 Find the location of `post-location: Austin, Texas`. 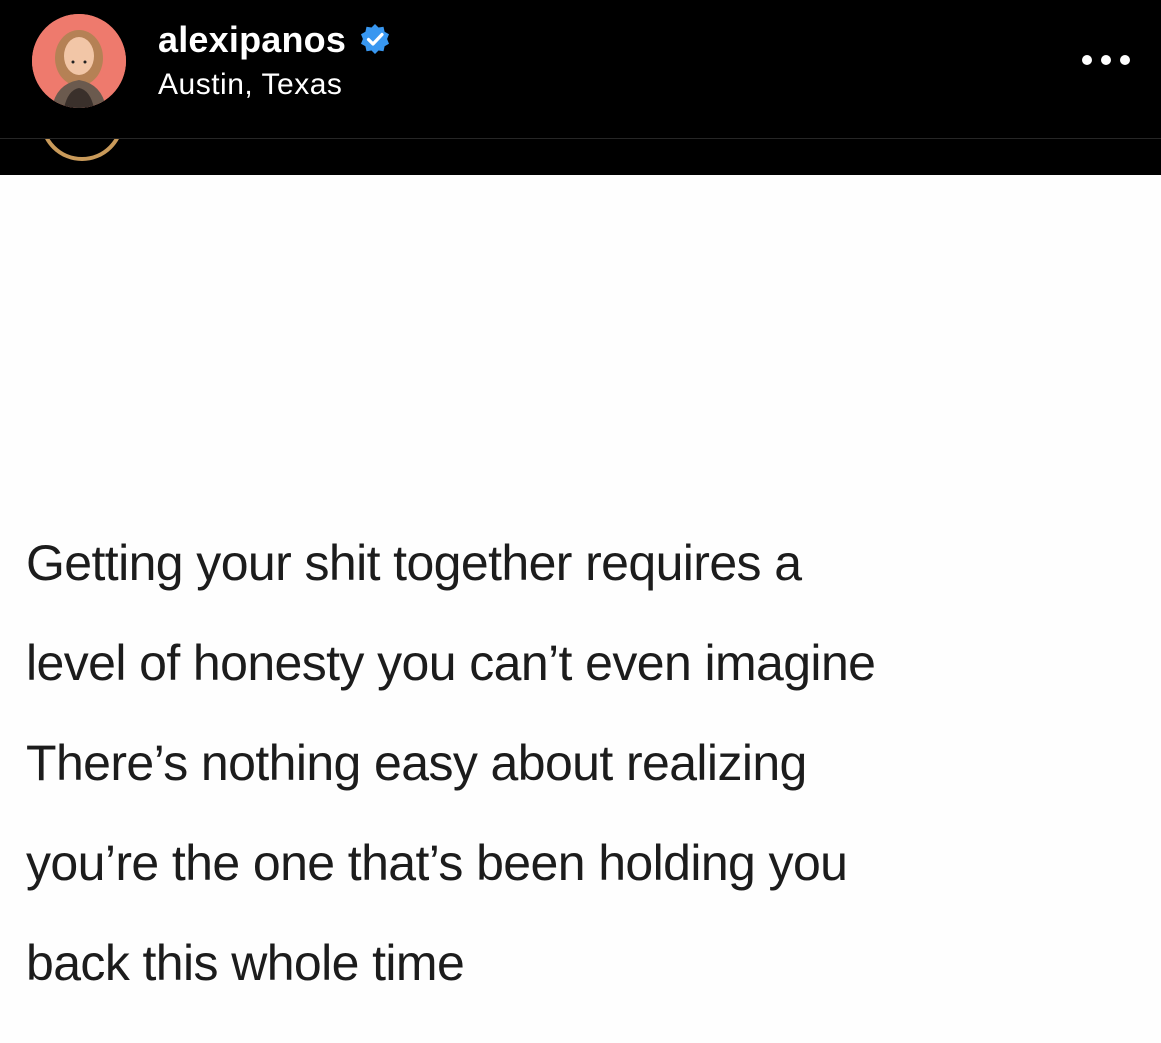

post-location: Austin, Texas is located at coordinates (250, 85).